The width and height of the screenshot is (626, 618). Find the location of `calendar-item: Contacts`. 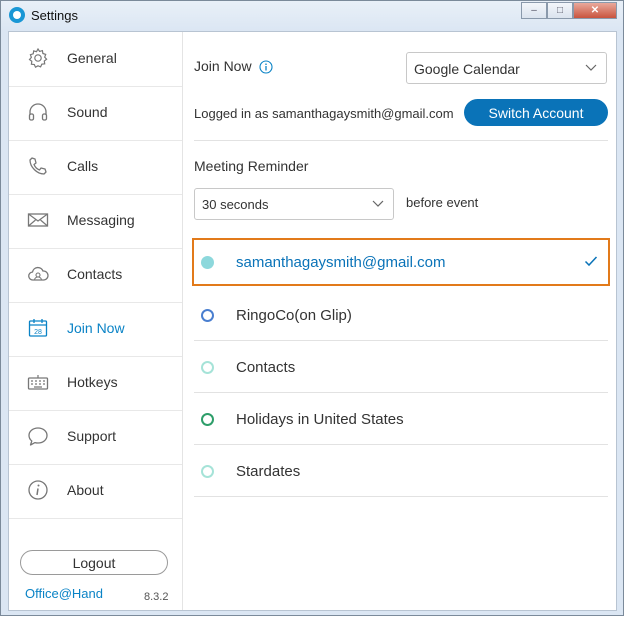

calendar-item: Contacts is located at coordinates (401, 367).